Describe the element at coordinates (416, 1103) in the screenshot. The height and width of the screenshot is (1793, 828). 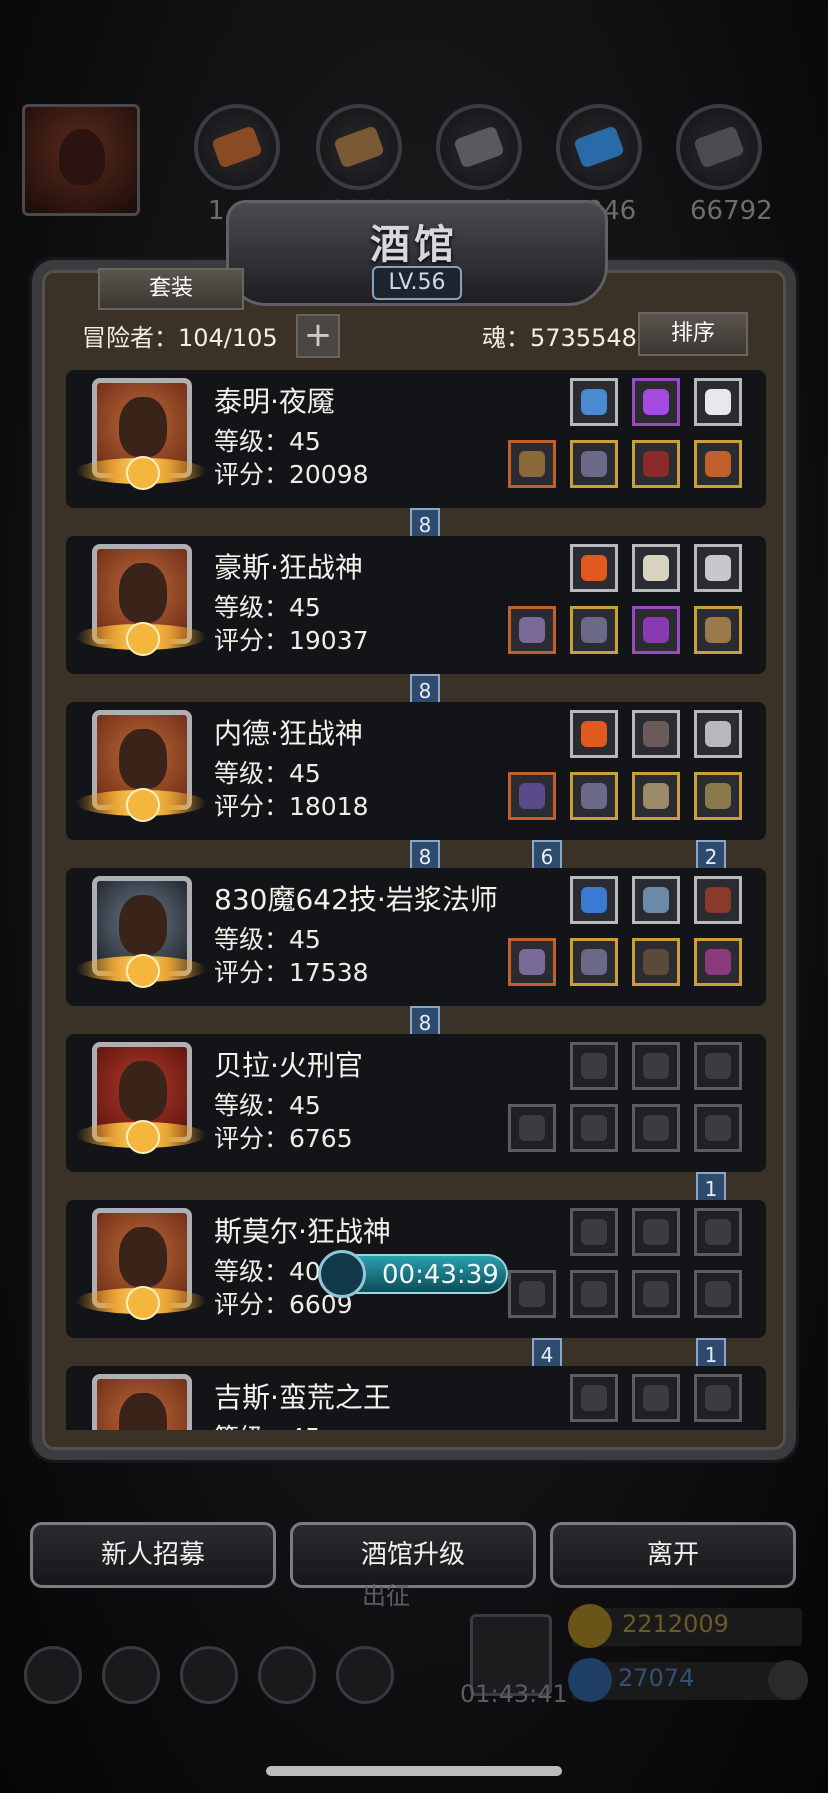
I see `hero-card: 贝拉·火刑官 等级：45 评分：6765` at that location.